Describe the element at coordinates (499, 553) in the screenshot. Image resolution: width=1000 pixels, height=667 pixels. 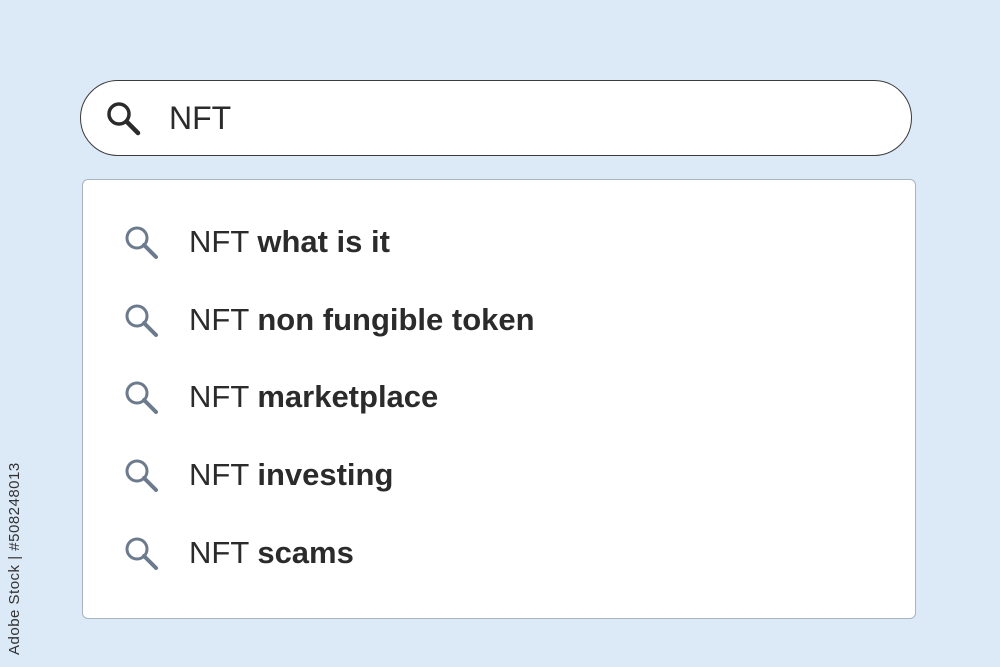
I see `suggestion-item: NFT scams` at that location.